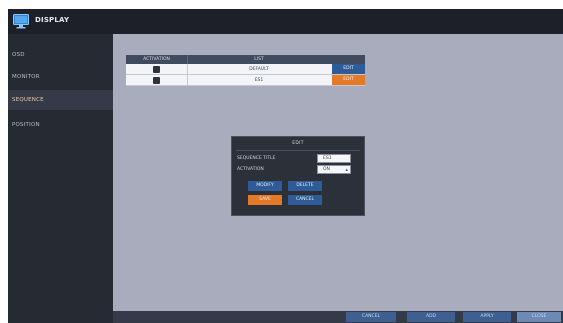  Describe the element at coordinates (60, 100) in the screenshot. I see `sidebar-item-sequence: SEQUENCE` at that location.